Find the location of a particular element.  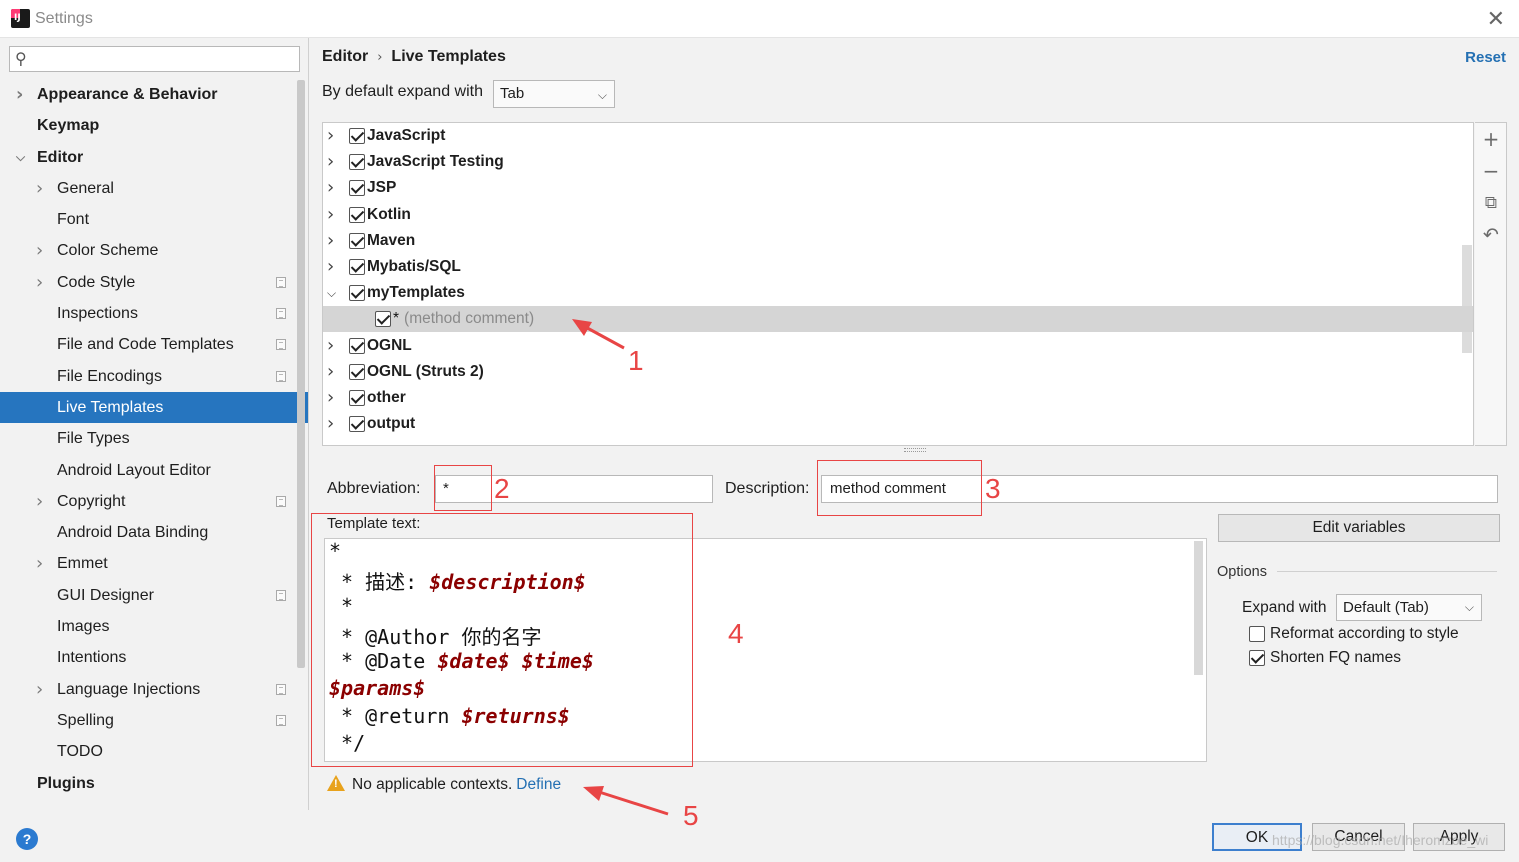

reformat-checkbox is located at coordinates (1257, 634).